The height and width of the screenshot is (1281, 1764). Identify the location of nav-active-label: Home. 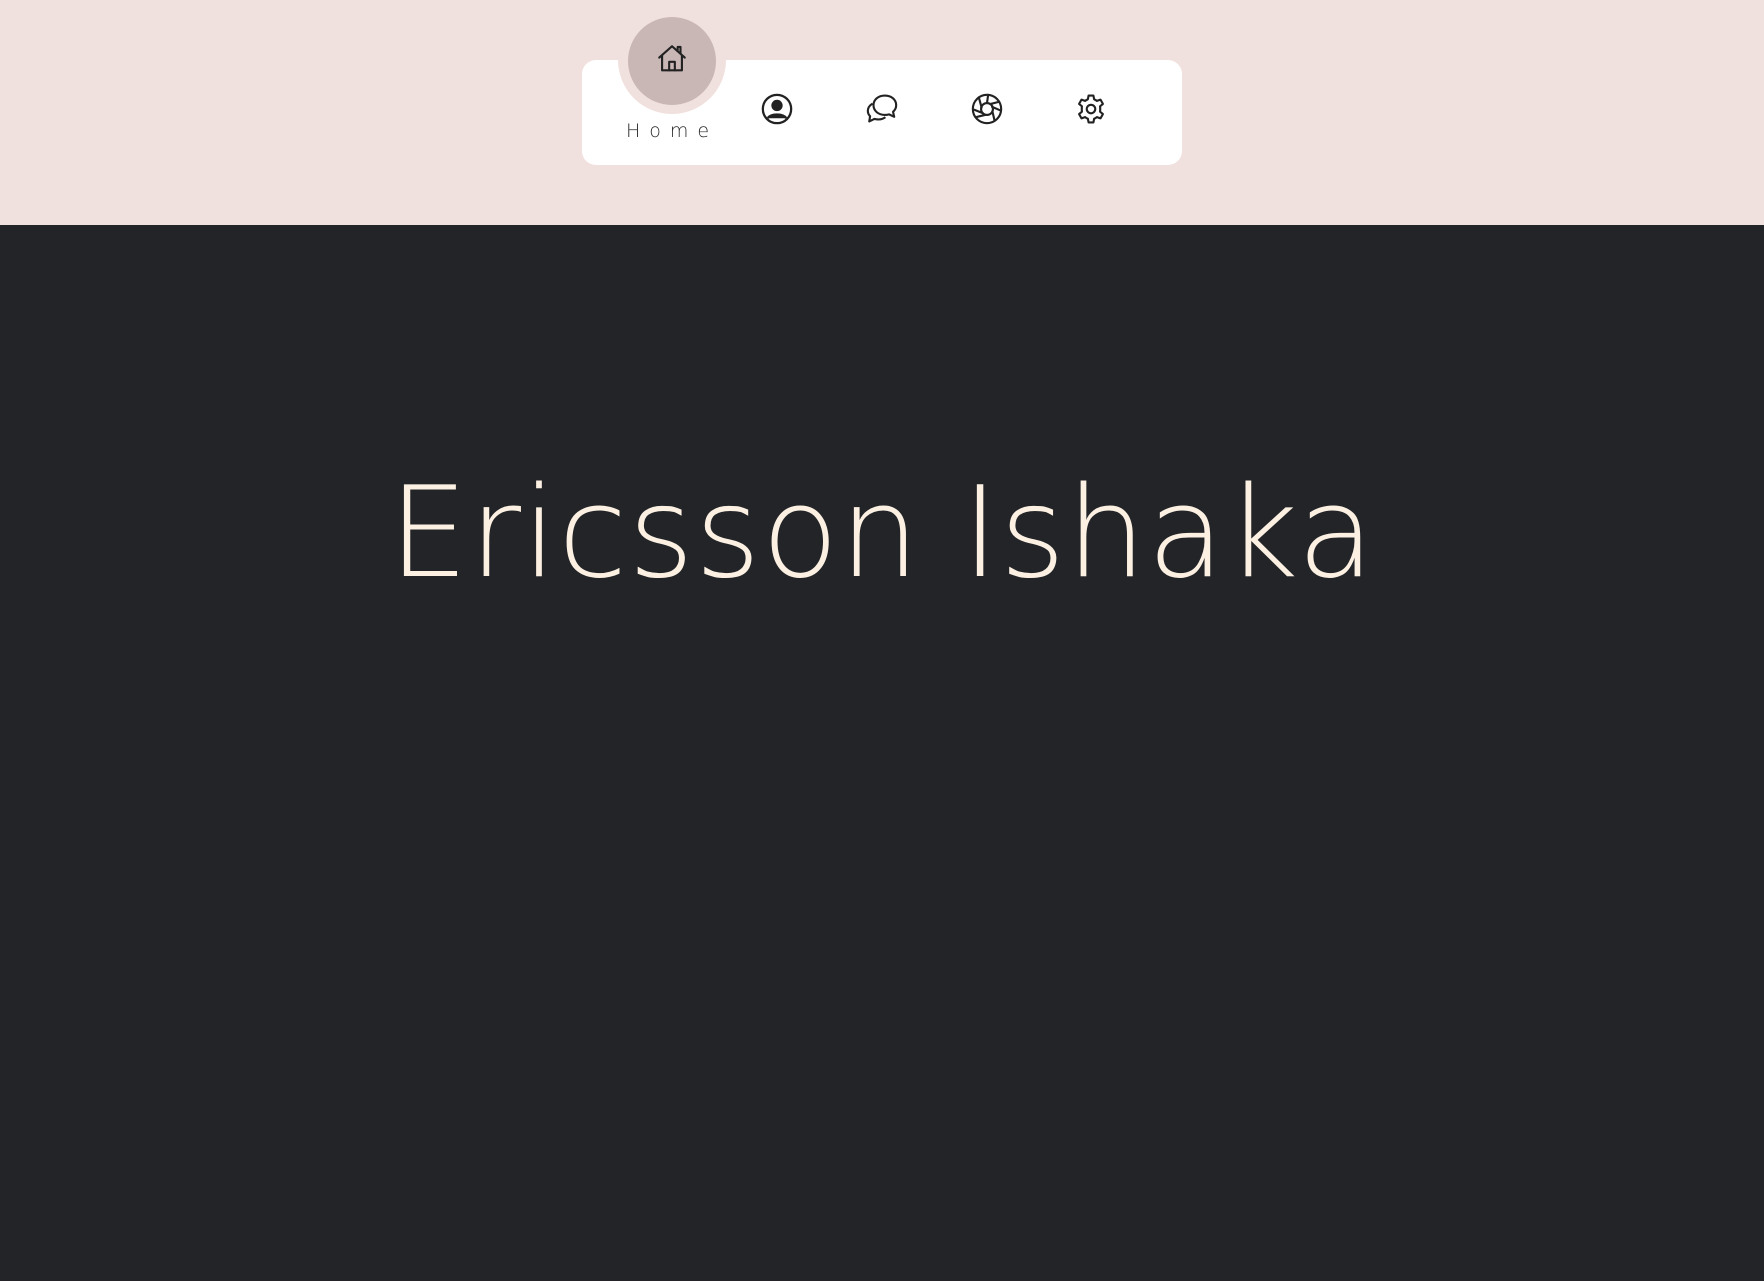
(672, 131).